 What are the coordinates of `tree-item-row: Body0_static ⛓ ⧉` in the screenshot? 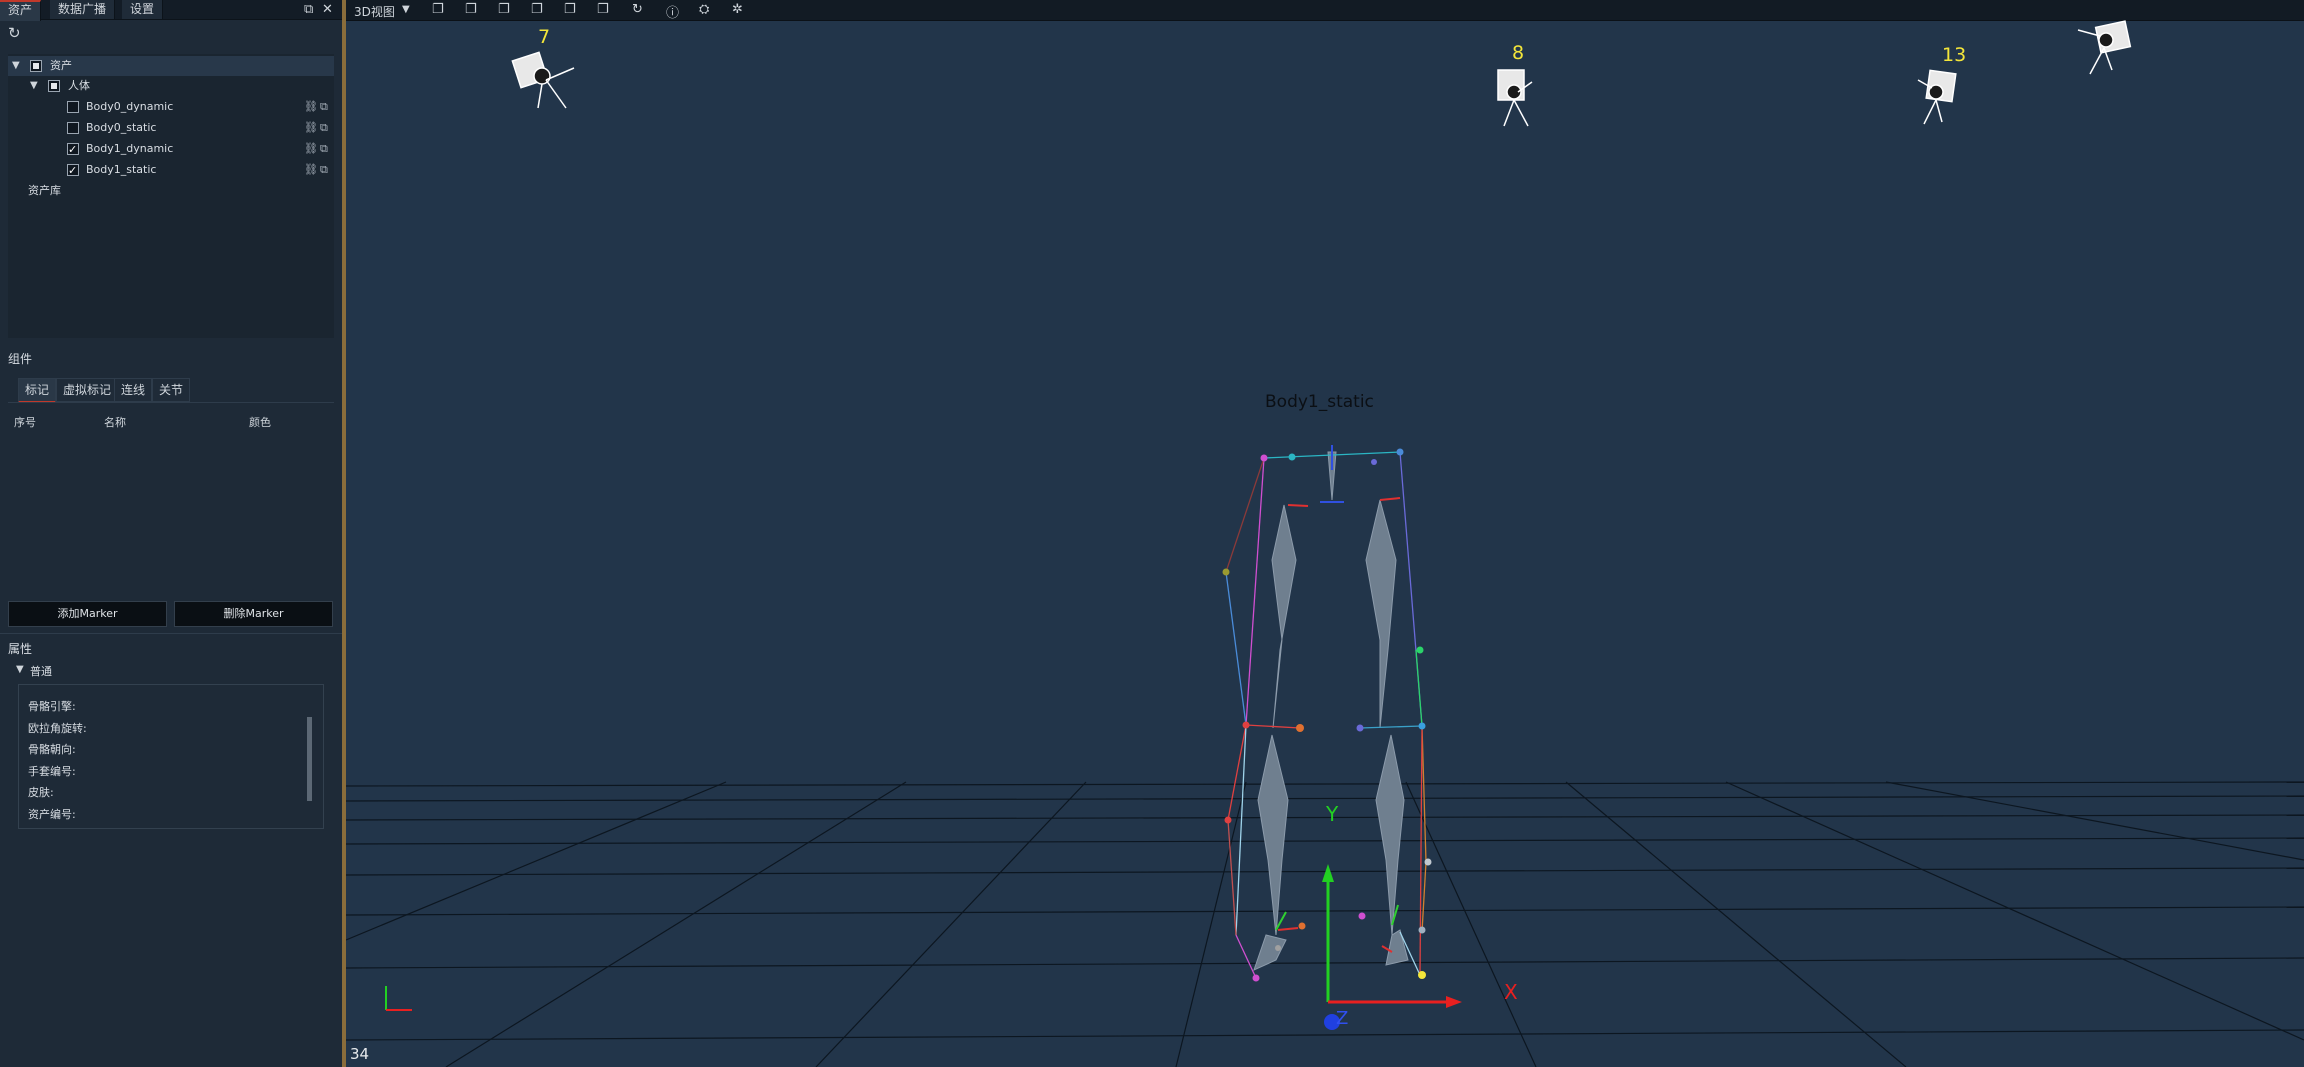 It's located at (171, 128).